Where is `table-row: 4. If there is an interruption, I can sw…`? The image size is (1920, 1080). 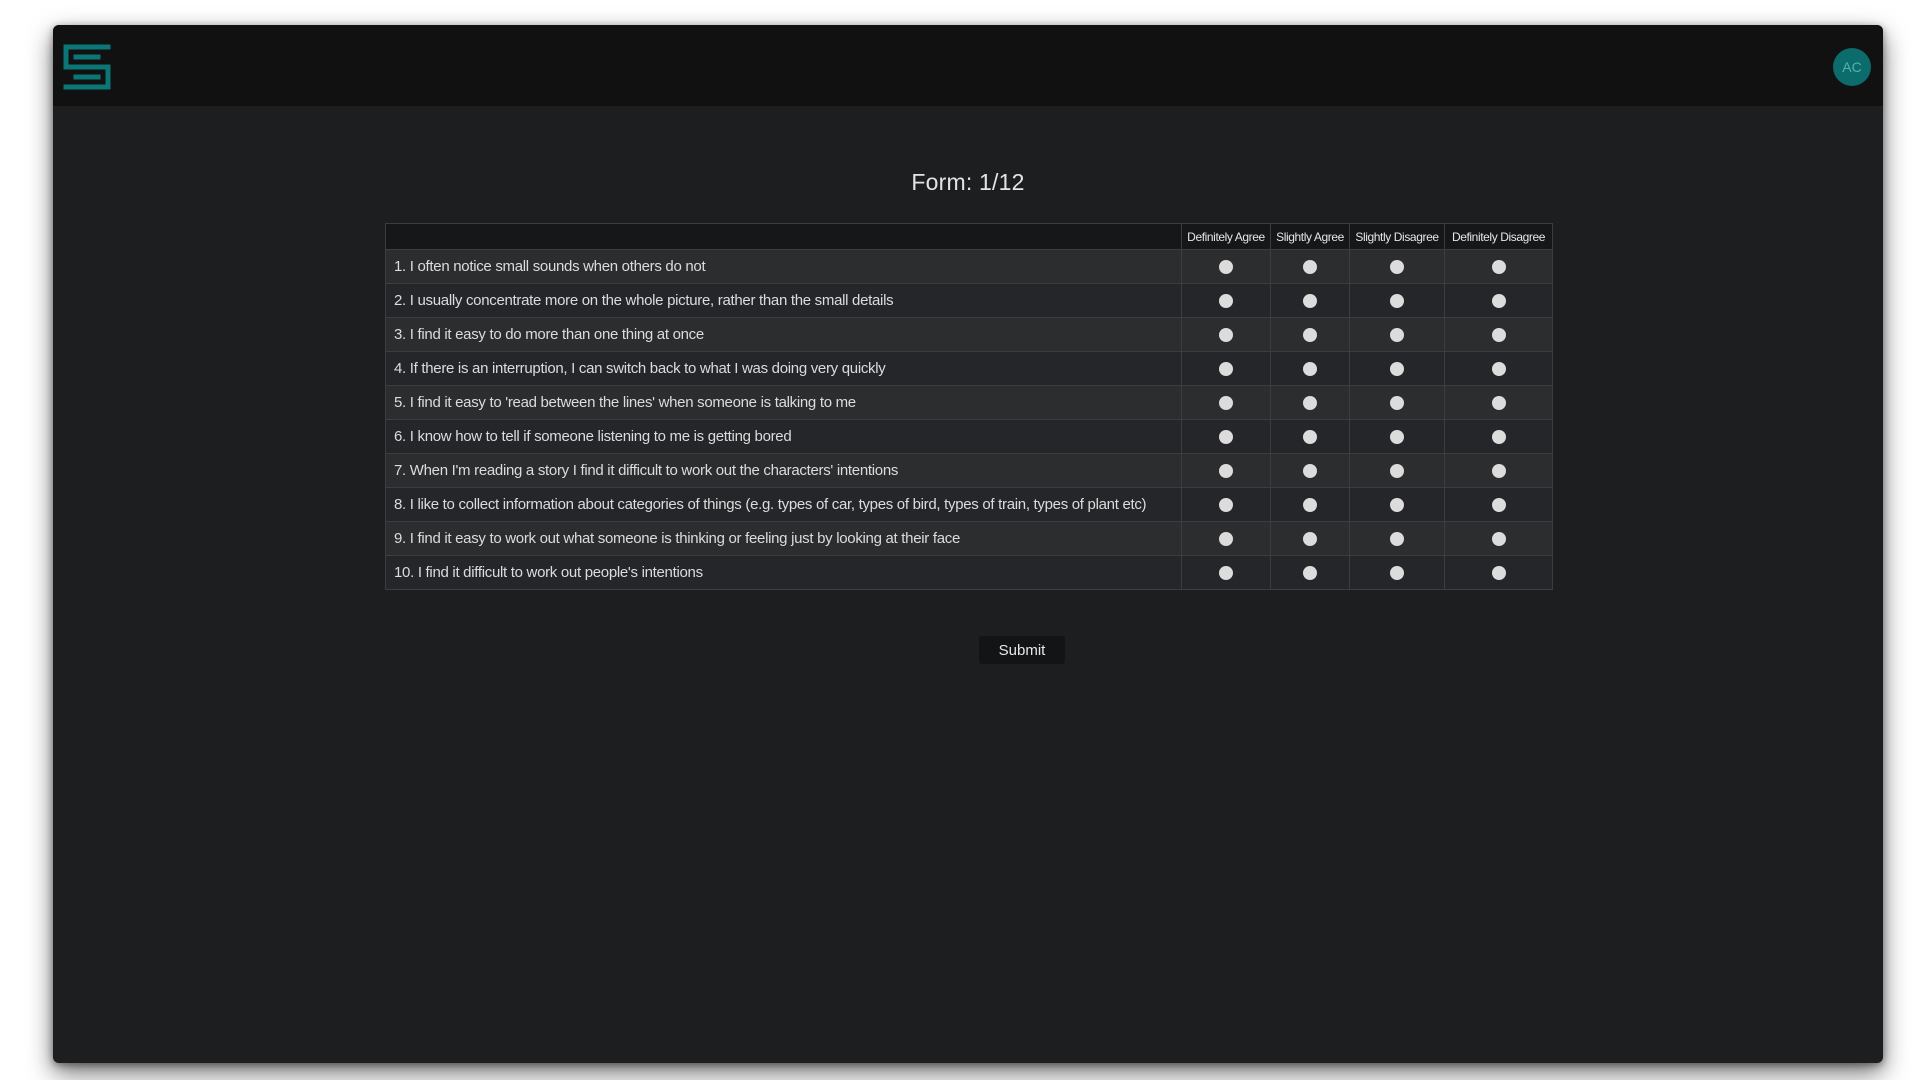 table-row: 4. If there is an interruption, I can sw… is located at coordinates (969, 368).